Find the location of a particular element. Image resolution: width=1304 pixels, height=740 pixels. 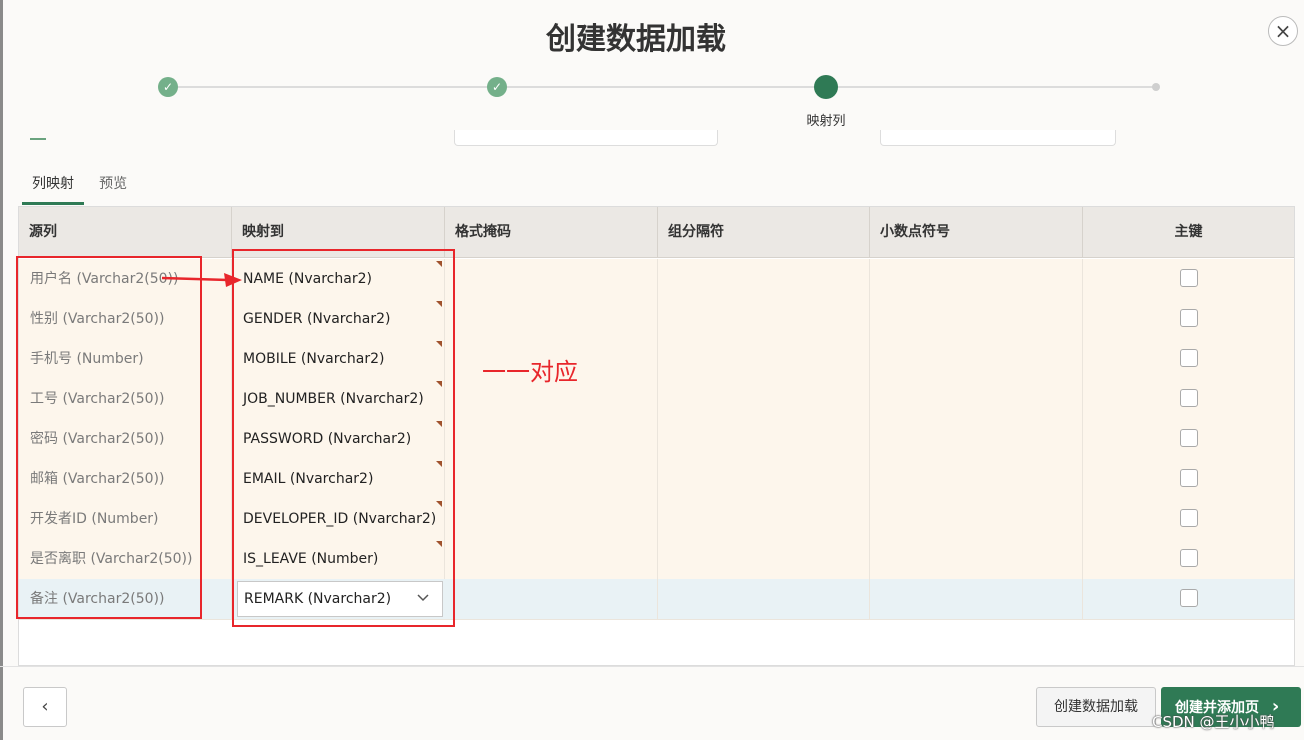

chevron-left-icon: ‹ is located at coordinates (45, 706).